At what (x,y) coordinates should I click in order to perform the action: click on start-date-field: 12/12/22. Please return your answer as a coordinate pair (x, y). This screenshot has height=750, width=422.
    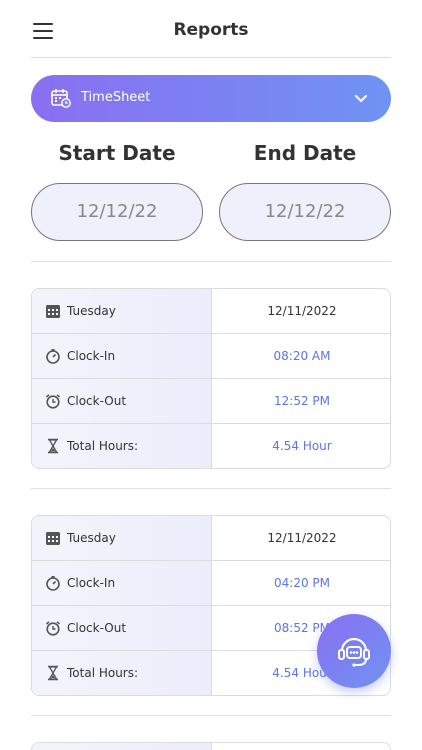
    Looking at the image, I should click on (117, 212).